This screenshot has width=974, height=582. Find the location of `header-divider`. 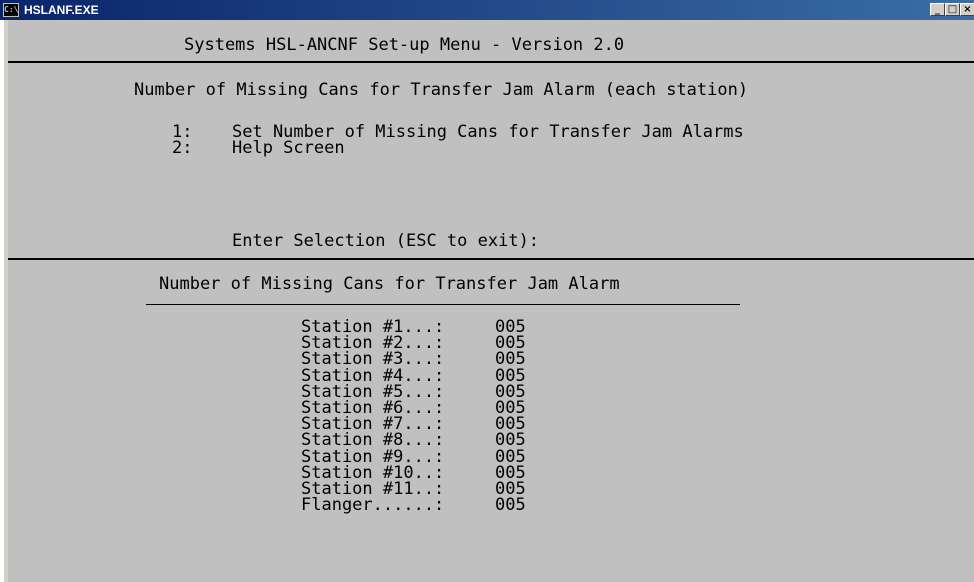

header-divider is located at coordinates (491, 62).